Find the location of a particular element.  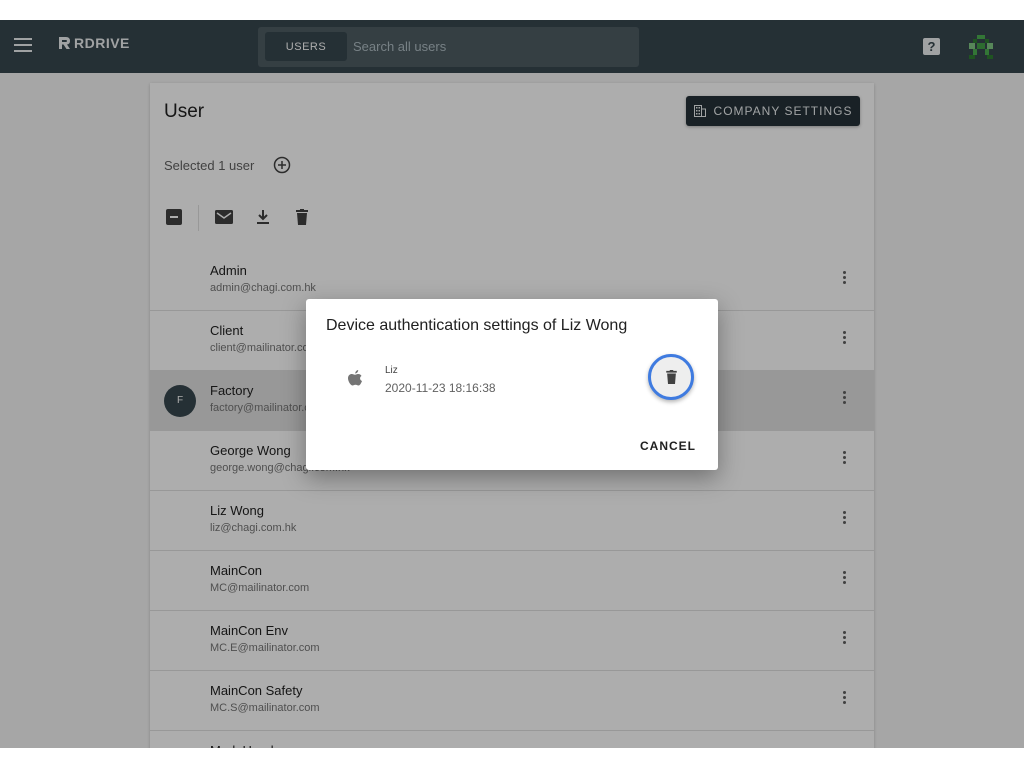

device-registered-date: 2020-11-23 18:16:38 is located at coordinates (440, 388).